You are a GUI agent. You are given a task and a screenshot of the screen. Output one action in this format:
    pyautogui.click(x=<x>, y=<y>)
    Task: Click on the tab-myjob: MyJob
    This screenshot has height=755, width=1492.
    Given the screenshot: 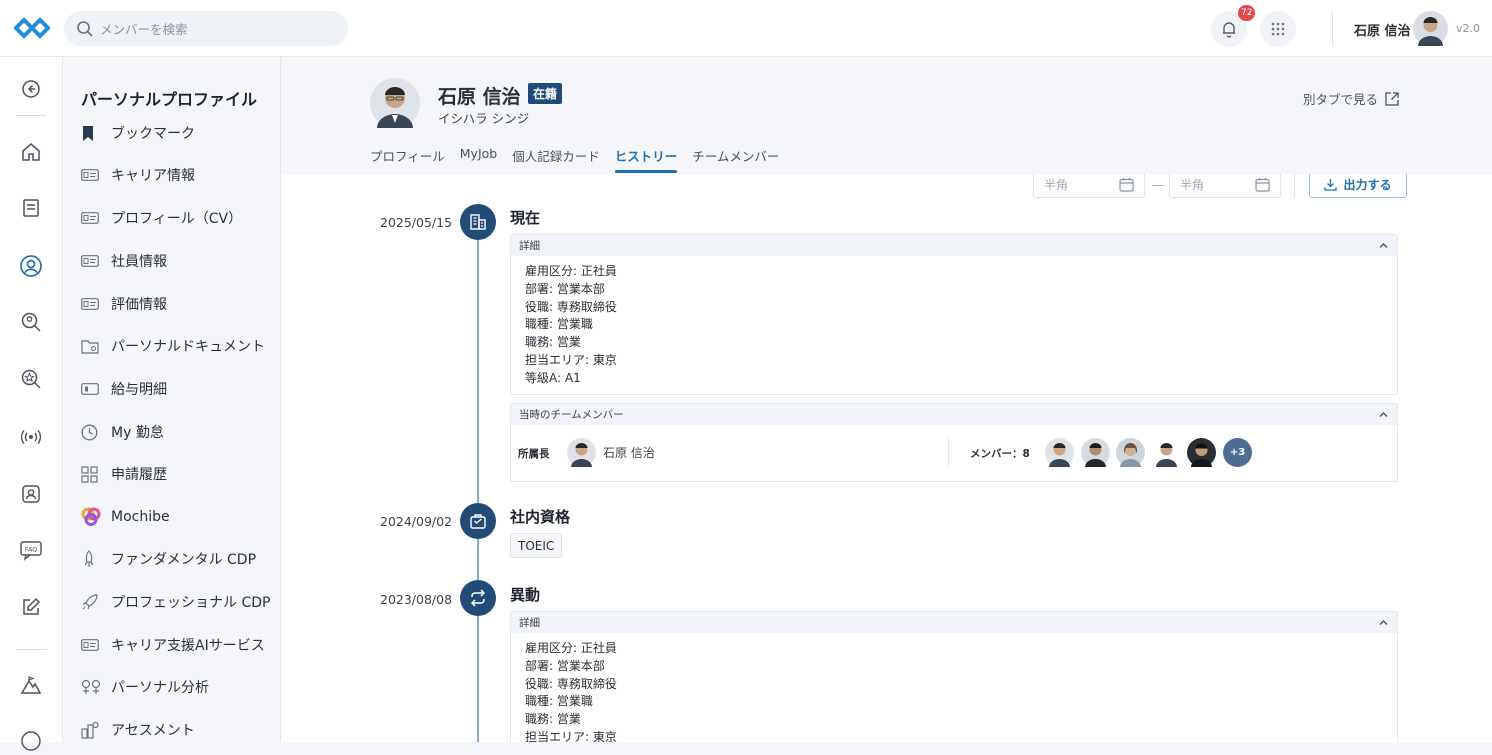 What is the action you would take?
    pyautogui.click(x=478, y=159)
    